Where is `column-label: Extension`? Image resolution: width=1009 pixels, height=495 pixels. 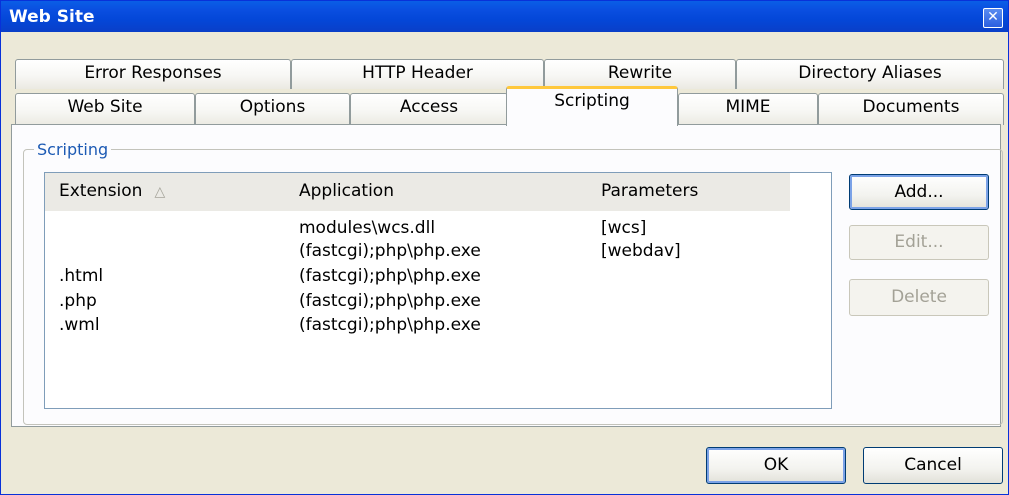 column-label: Extension is located at coordinates (101, 191).